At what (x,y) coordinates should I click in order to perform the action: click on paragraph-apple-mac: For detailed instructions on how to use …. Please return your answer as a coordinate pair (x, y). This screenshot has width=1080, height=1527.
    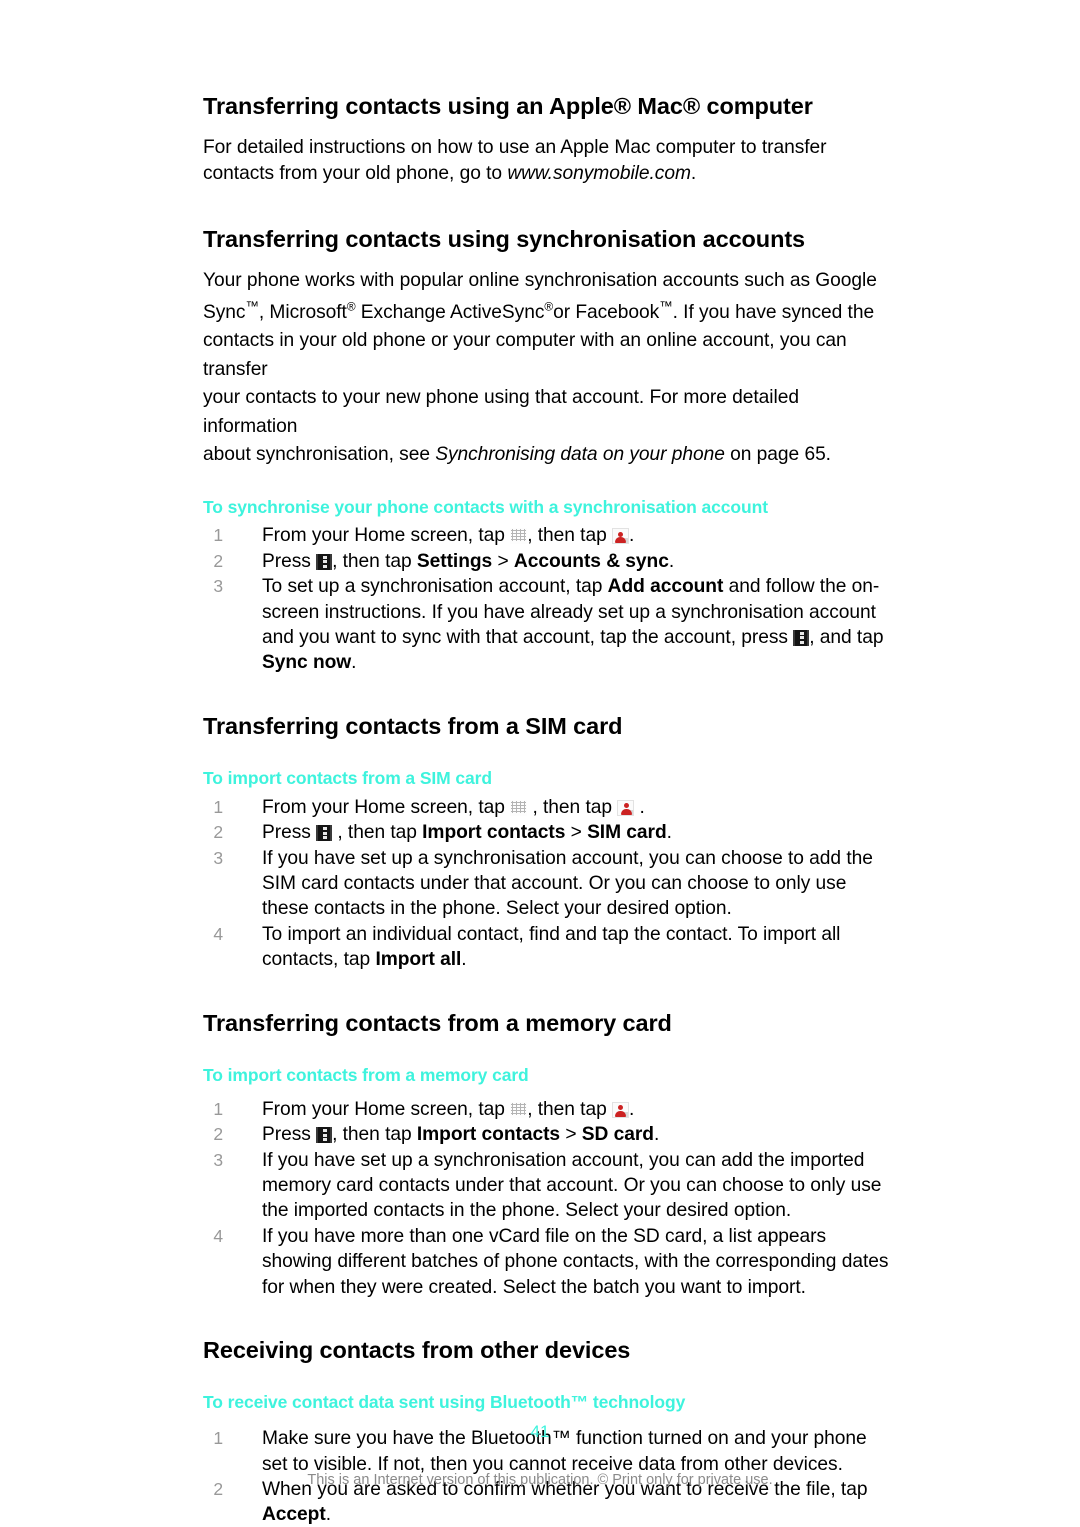
    Looking at the image, I should click on (548, 160).